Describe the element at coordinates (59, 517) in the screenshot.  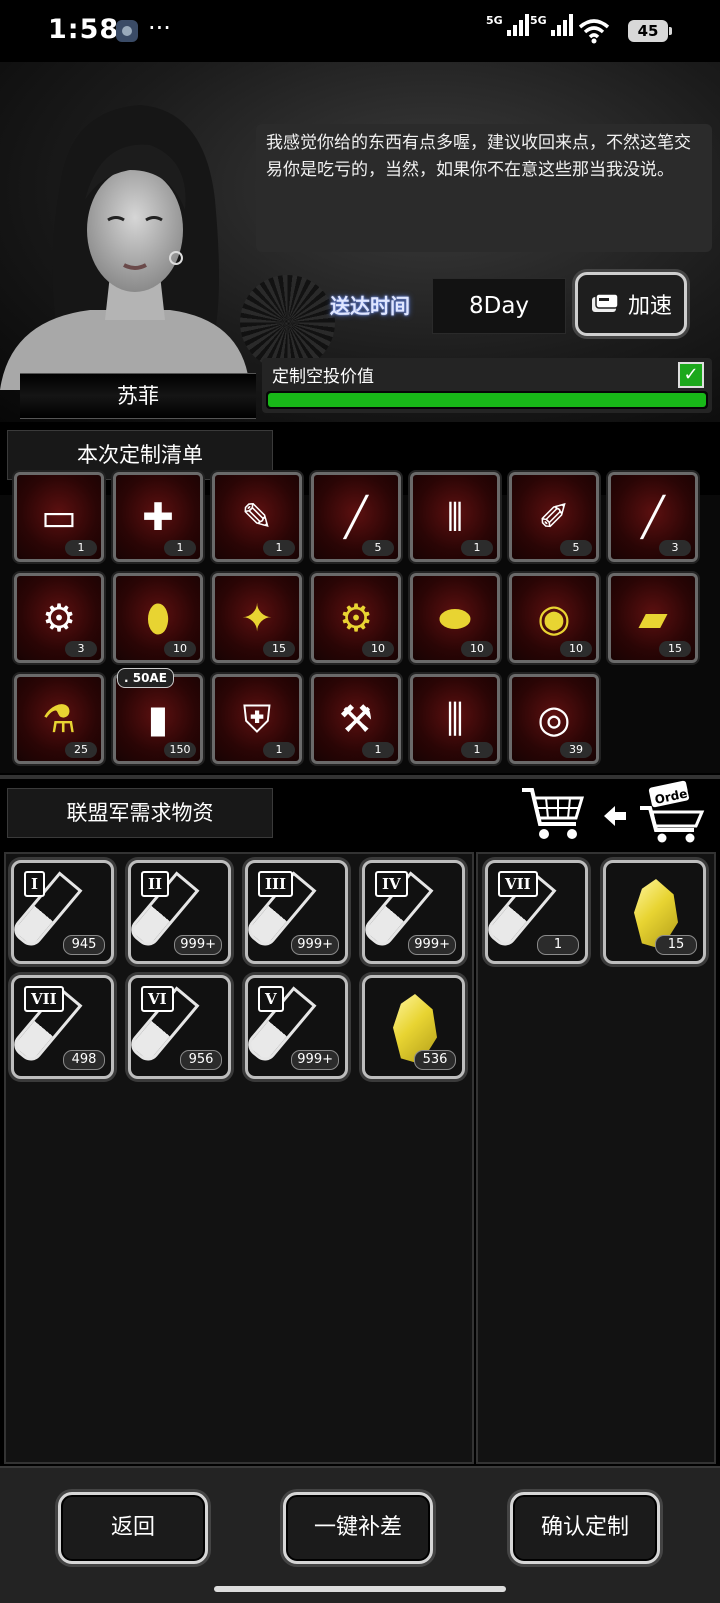
I see `custom-item-slot: ▭ 1` at that location.